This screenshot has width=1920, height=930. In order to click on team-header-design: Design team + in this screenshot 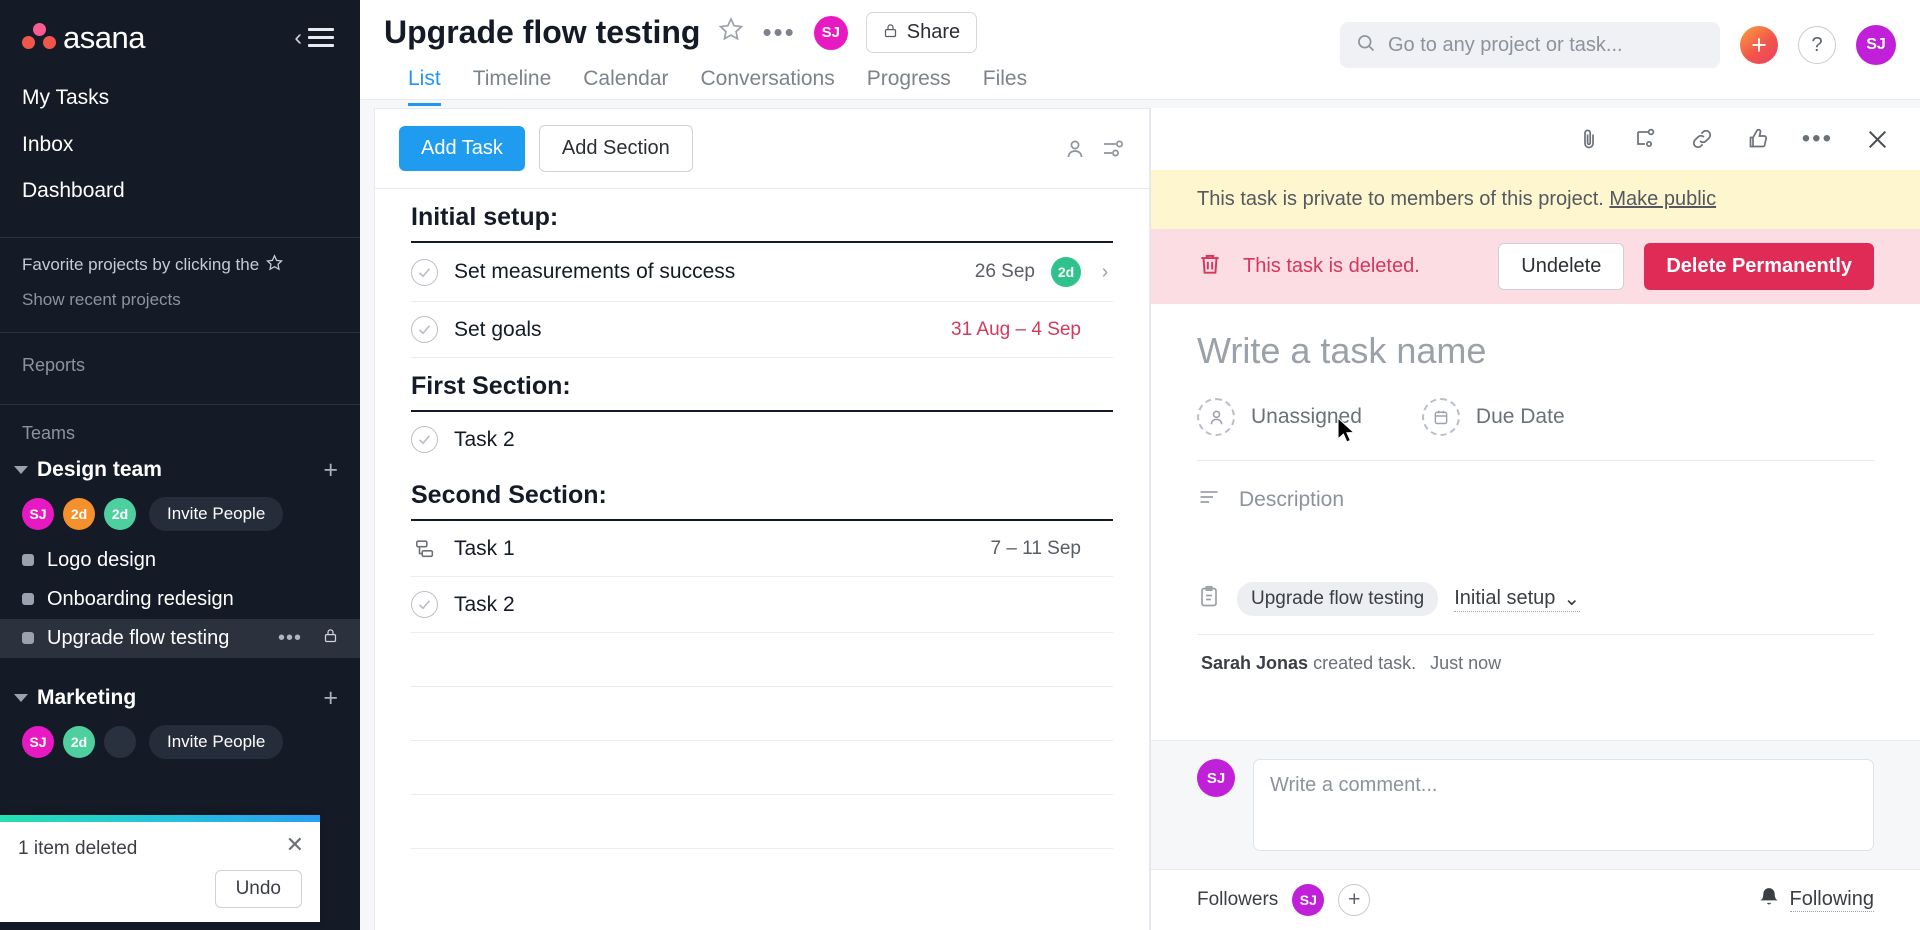, I will do `click(180, 470)`.